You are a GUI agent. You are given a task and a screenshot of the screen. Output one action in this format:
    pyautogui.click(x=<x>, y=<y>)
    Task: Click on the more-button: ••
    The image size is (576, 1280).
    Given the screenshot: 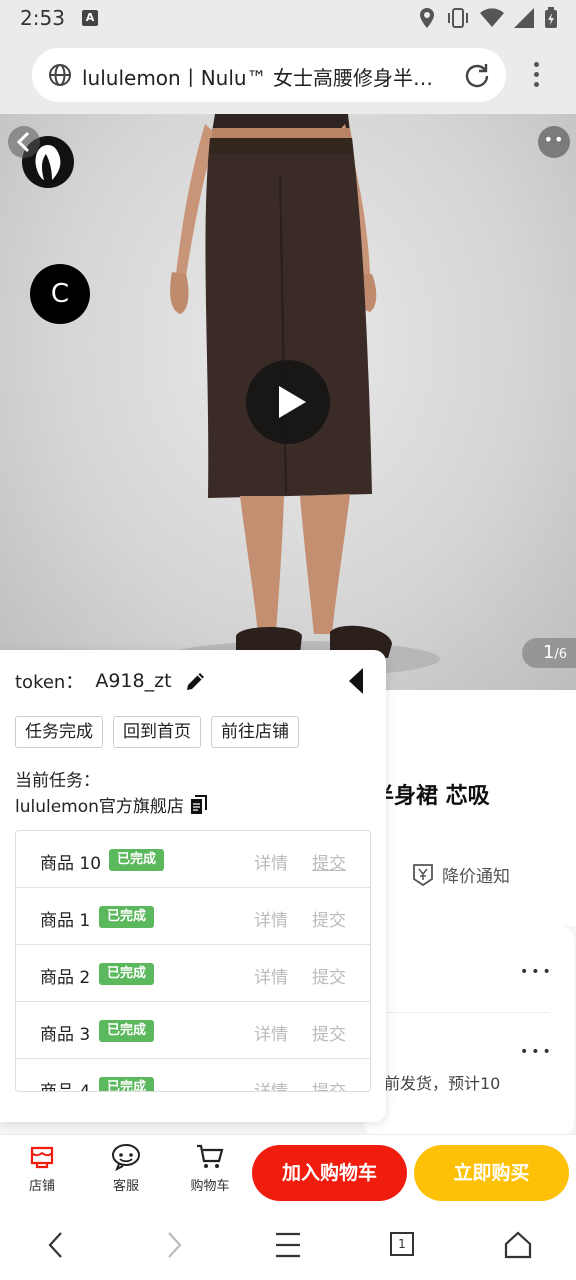 What is the action you would take?
    pyautogui.click(x=554, y=142)
    